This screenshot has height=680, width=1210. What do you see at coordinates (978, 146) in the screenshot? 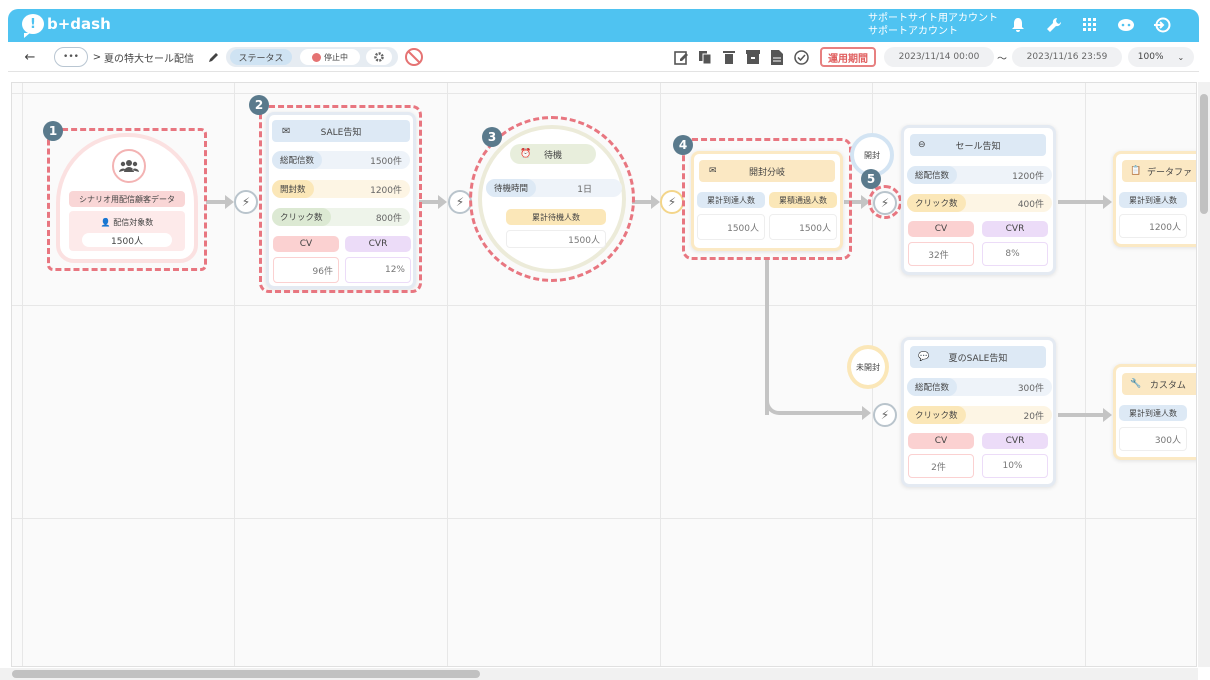
I see `sale2-title: セール告知` at bounding box center [978, 146].